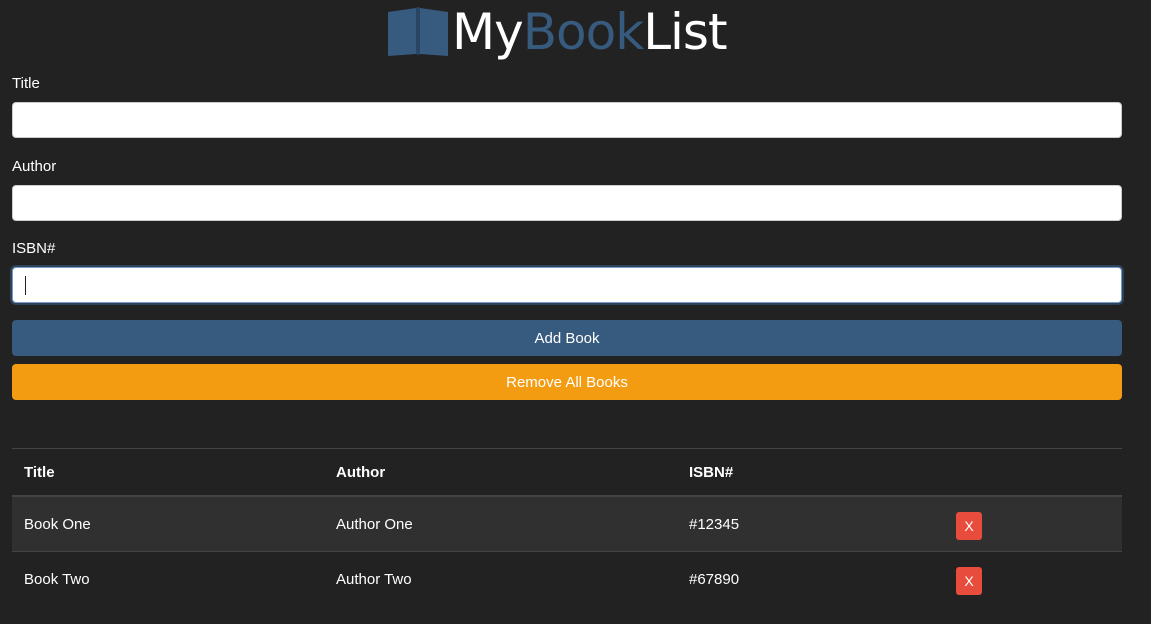  I want to click on book-title-cell: Book Two, so click(57, 579).